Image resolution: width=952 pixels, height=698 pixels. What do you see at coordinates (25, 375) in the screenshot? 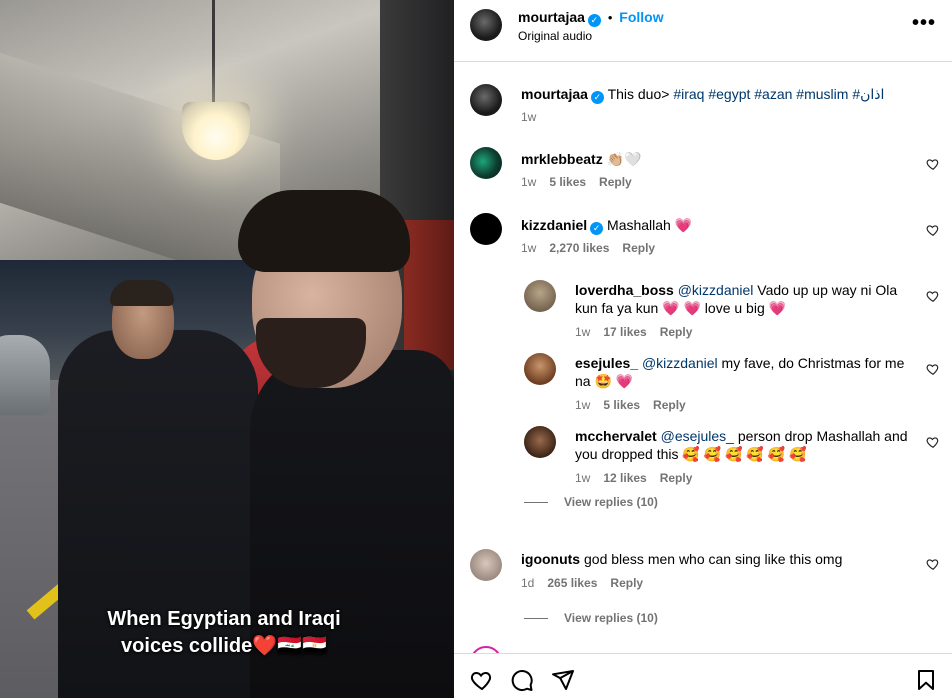
I see `grey-car` at bounding box center [25, 375].